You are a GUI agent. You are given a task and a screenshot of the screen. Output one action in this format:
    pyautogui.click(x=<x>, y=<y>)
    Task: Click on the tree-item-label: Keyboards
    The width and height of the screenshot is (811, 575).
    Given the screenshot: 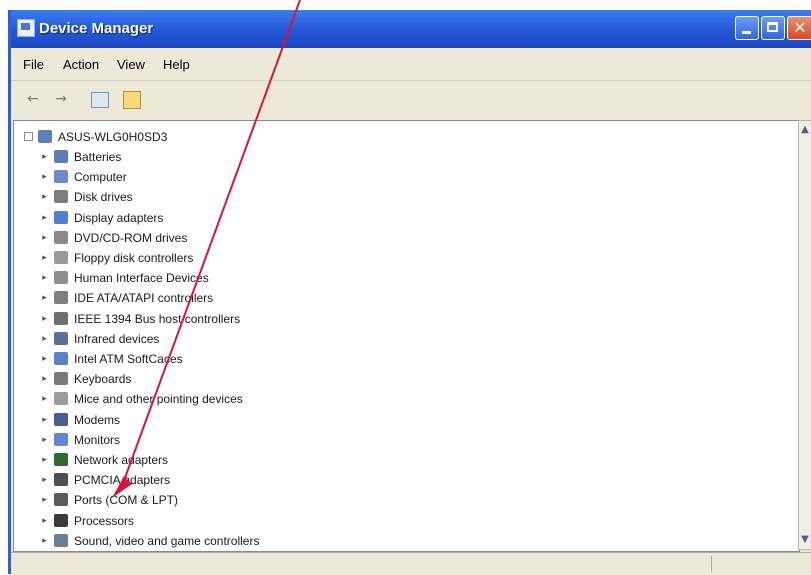 What is the action you would take?
    pyautogui.click(x=103, y=379)
    